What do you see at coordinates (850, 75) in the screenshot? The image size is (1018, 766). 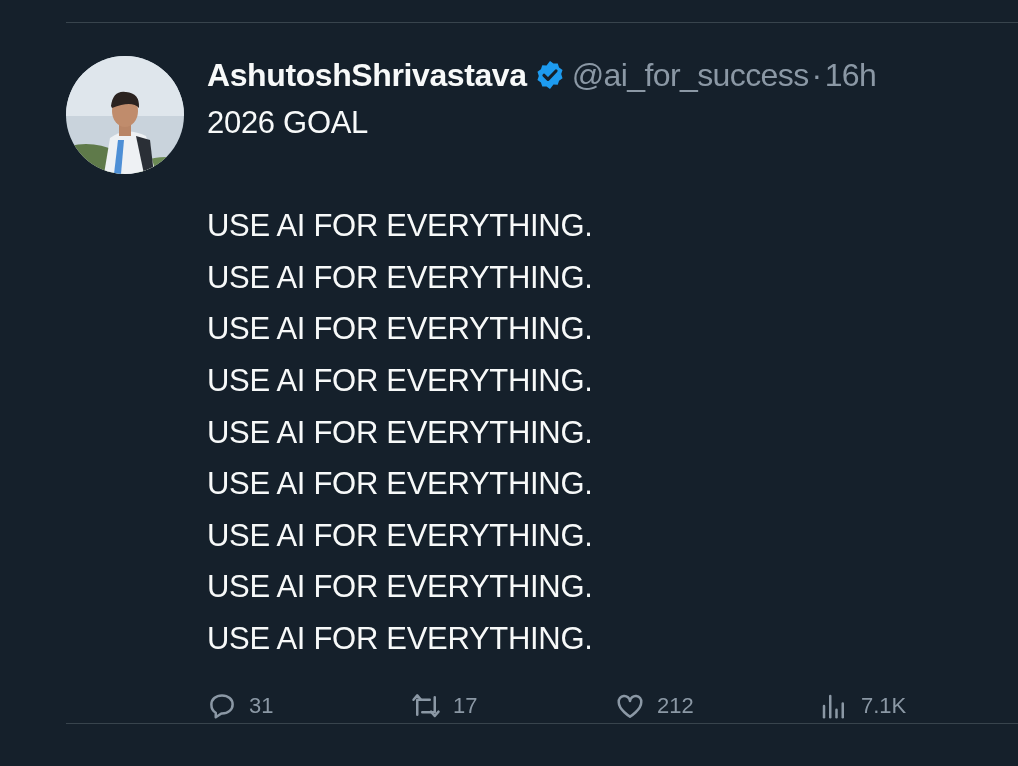 I see `post-time: 16h` at bounding box center [850, 75].